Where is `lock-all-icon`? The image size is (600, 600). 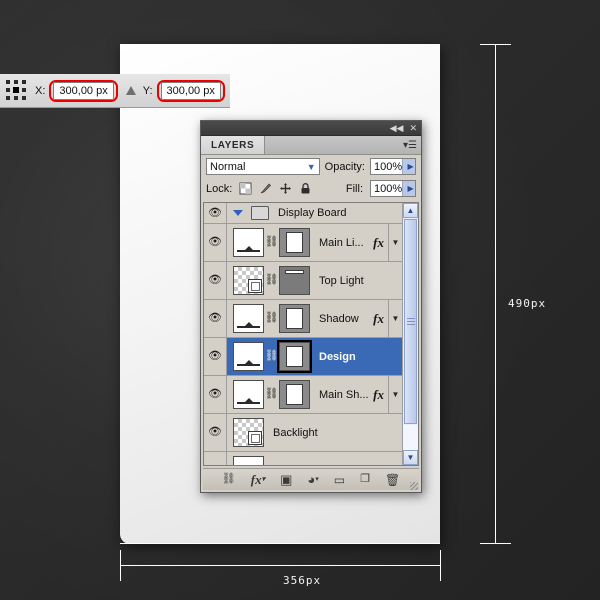
lock-all-icon is located at coordinates (305, 188).